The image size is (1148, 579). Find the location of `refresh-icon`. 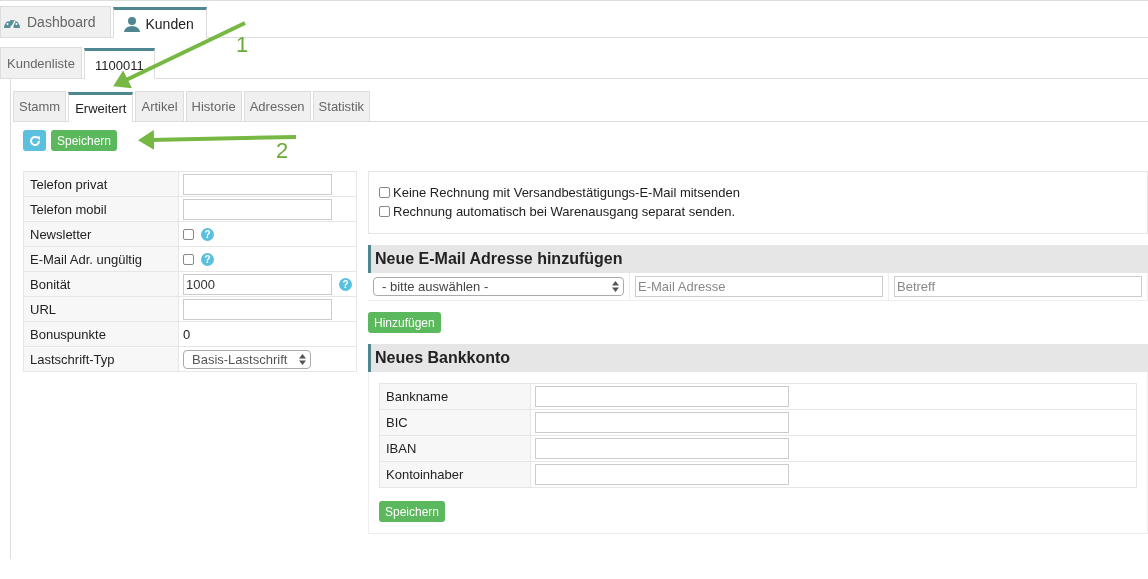

refresh-icon is located at coordinates (34, 140).